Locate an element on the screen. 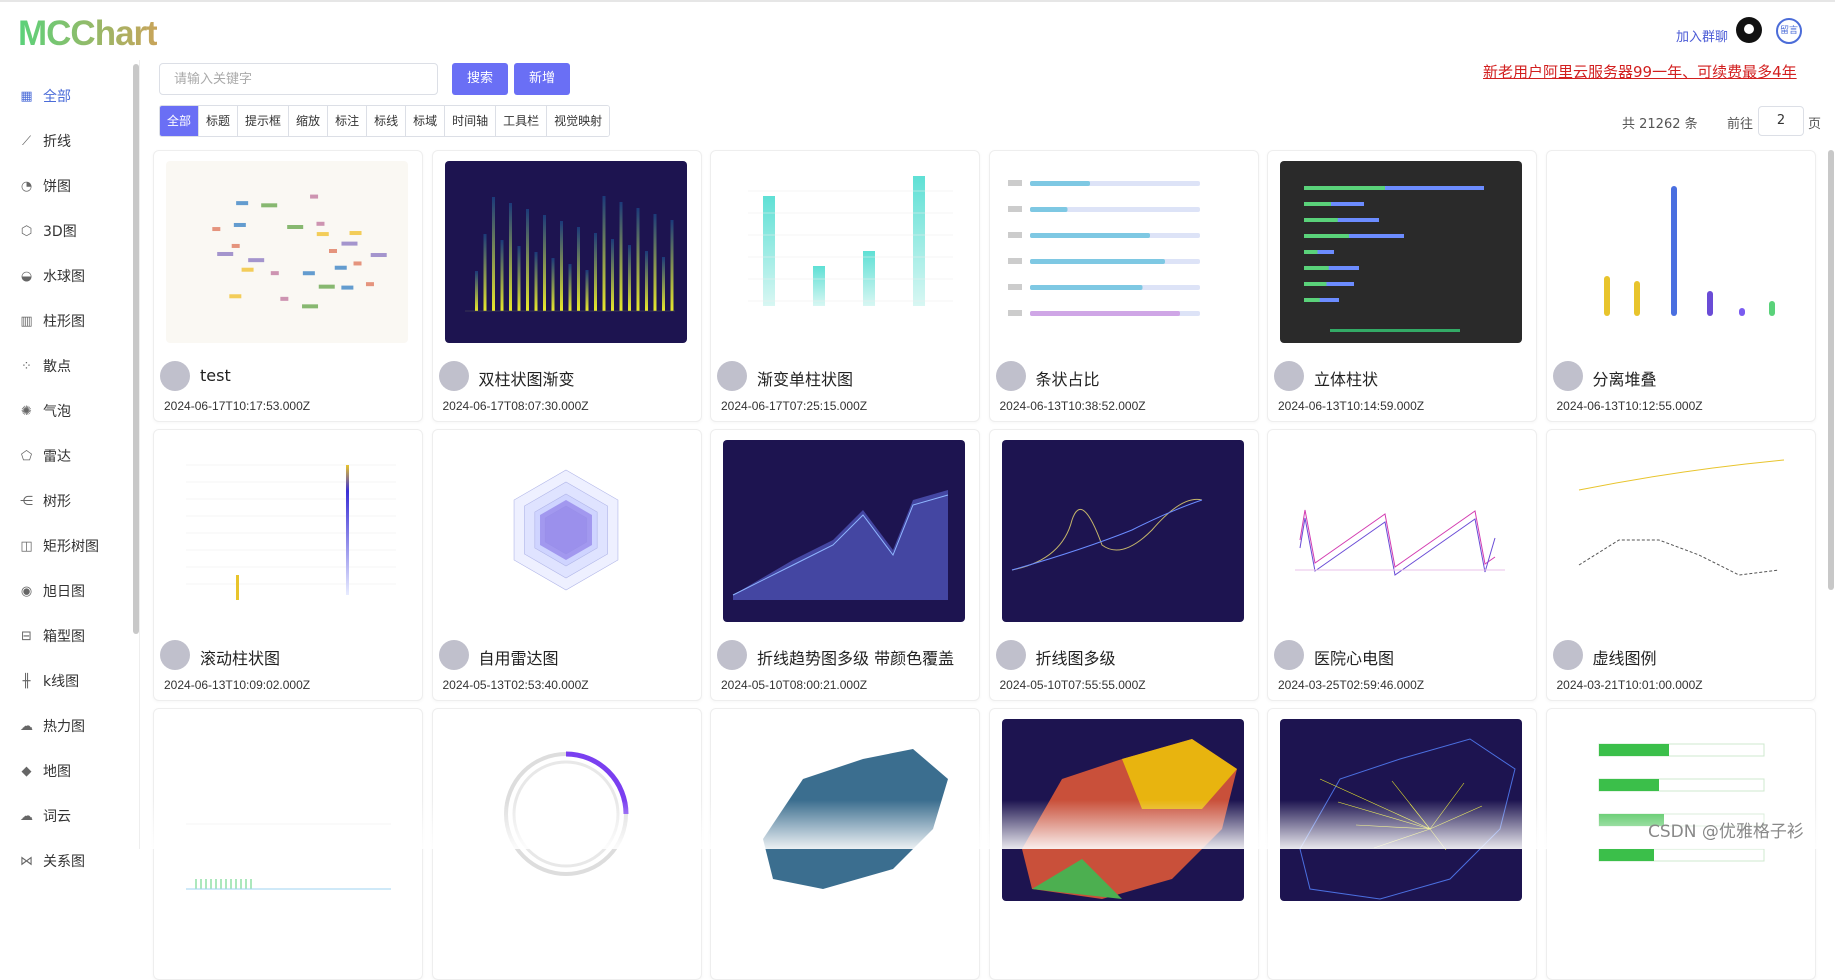 The height and width of the screenshot is (980, 1835). logo: MCChart is located at coordinates (88, 34).